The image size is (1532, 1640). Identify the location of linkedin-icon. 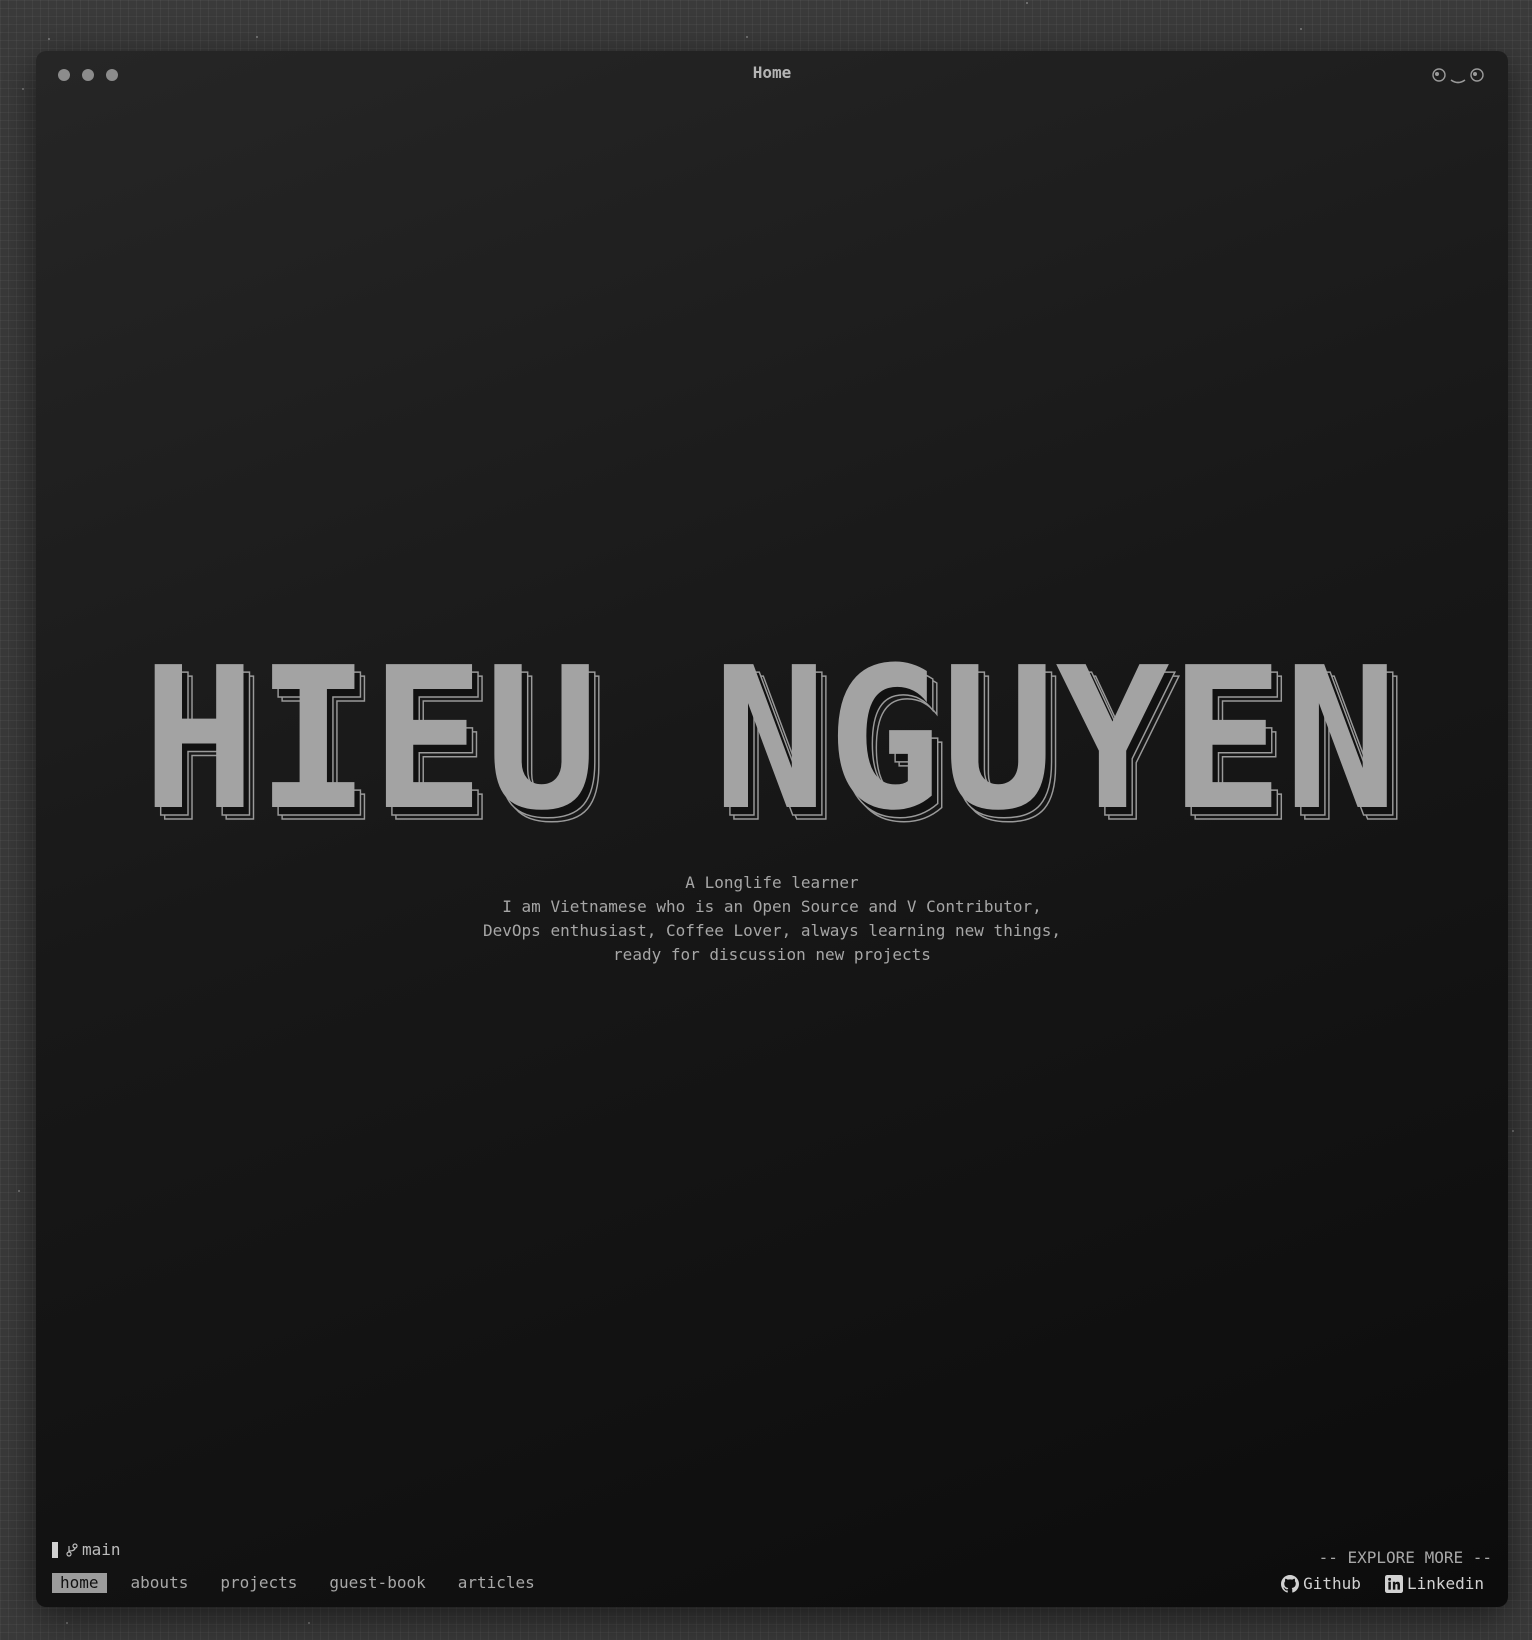
(1393, 1583).